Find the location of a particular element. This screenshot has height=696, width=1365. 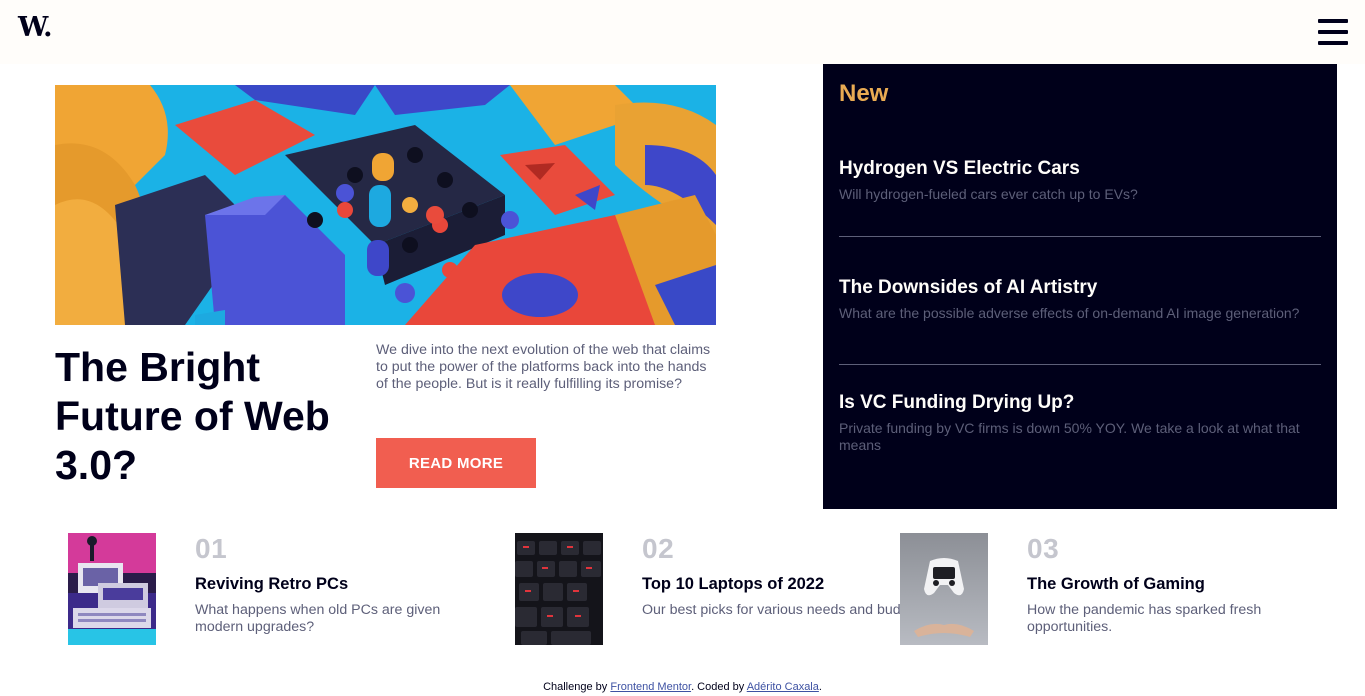

article-number: 01 is located at coordinates (211, 548).